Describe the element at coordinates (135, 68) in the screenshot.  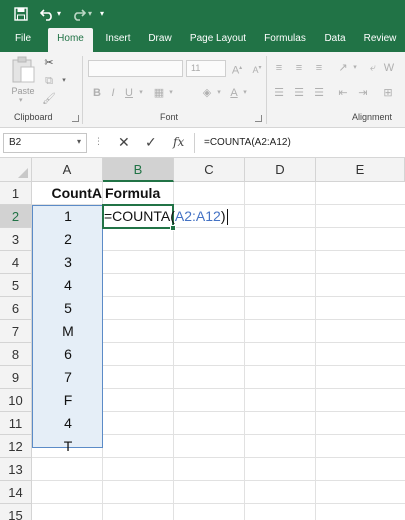
I see `font-name-dropdown` at that location.